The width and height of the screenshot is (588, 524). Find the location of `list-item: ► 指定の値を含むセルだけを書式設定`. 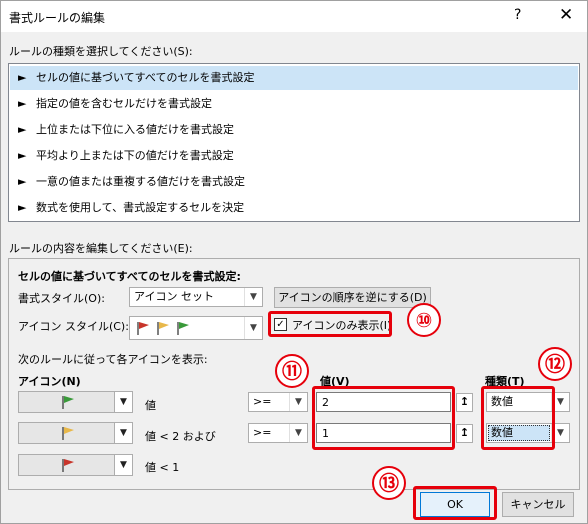

list-item: ► 指定の値を含むセルだけを書式設定 is located at coordinates (294, 104).